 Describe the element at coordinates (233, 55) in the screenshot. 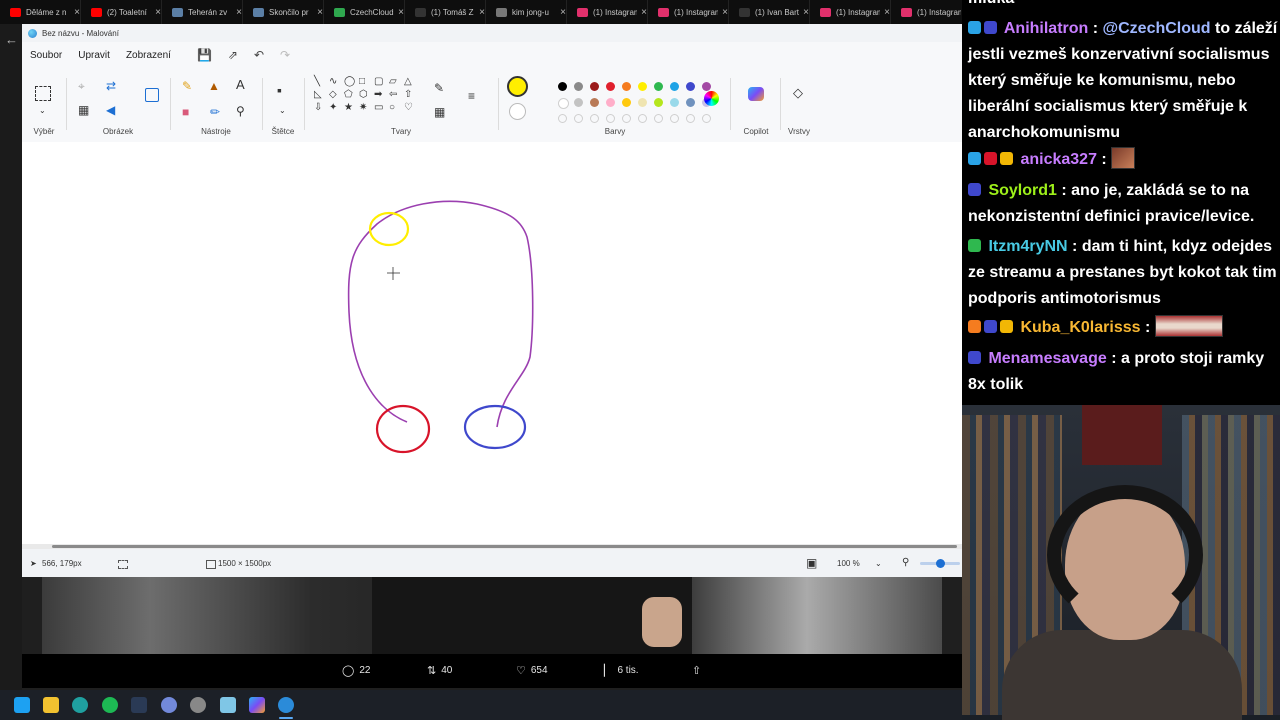

I see `share-icon: ⇗` at that location.